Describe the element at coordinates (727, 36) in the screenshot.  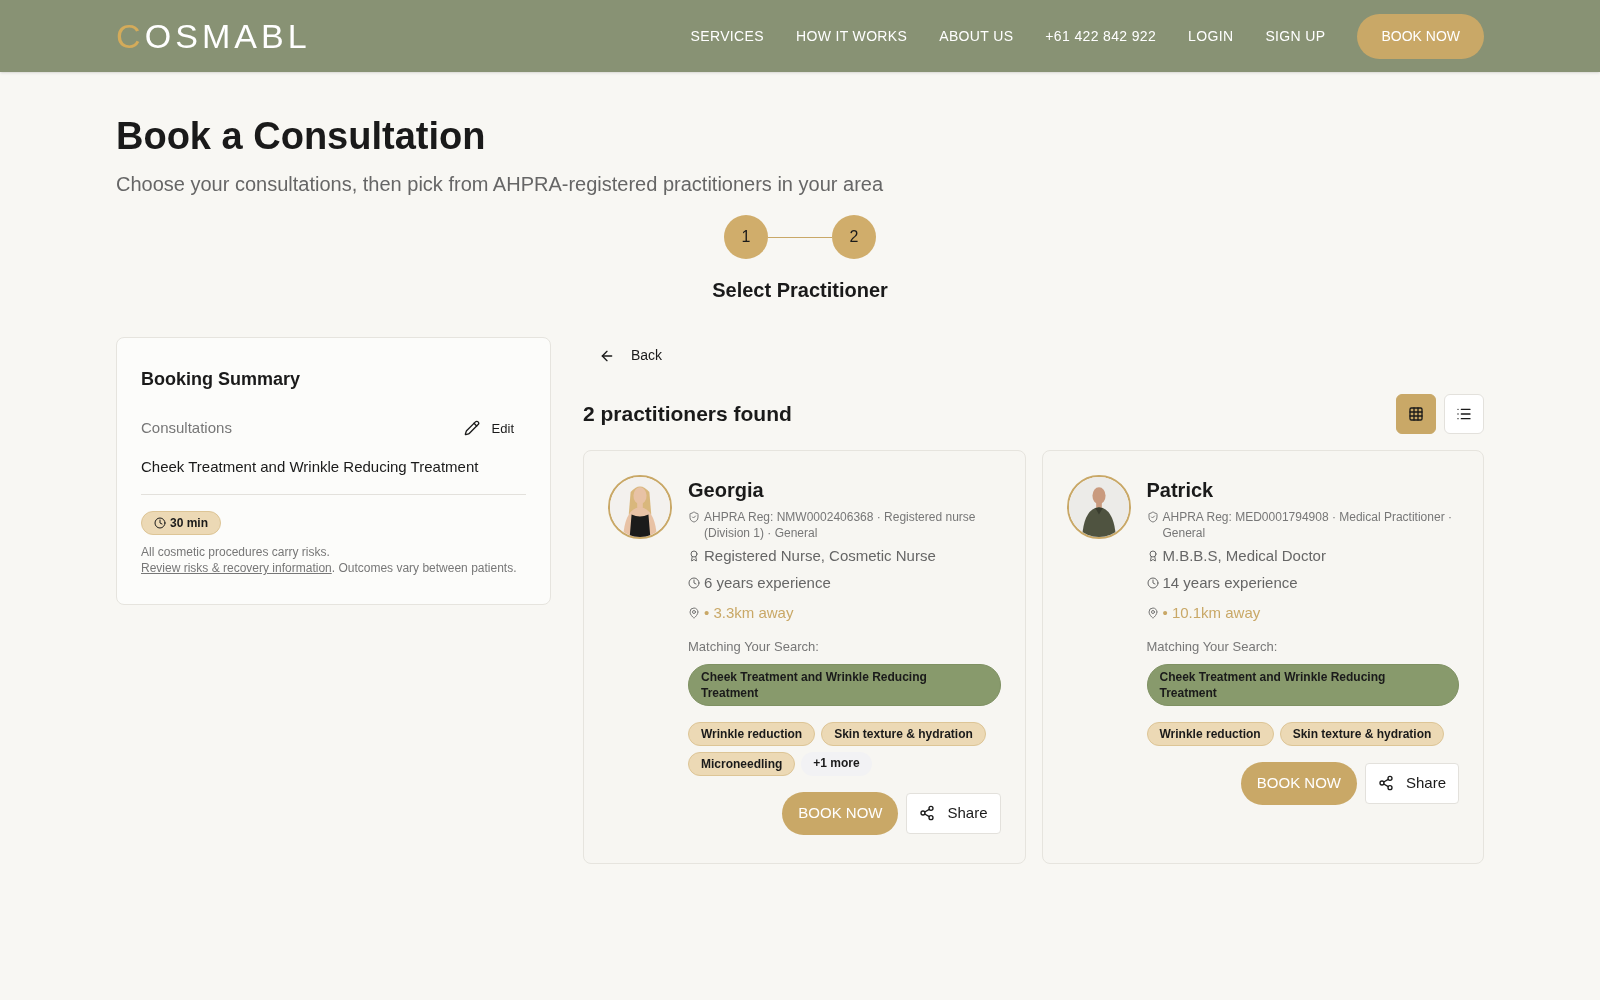
I see `nav-link: SERVICES` at that location.